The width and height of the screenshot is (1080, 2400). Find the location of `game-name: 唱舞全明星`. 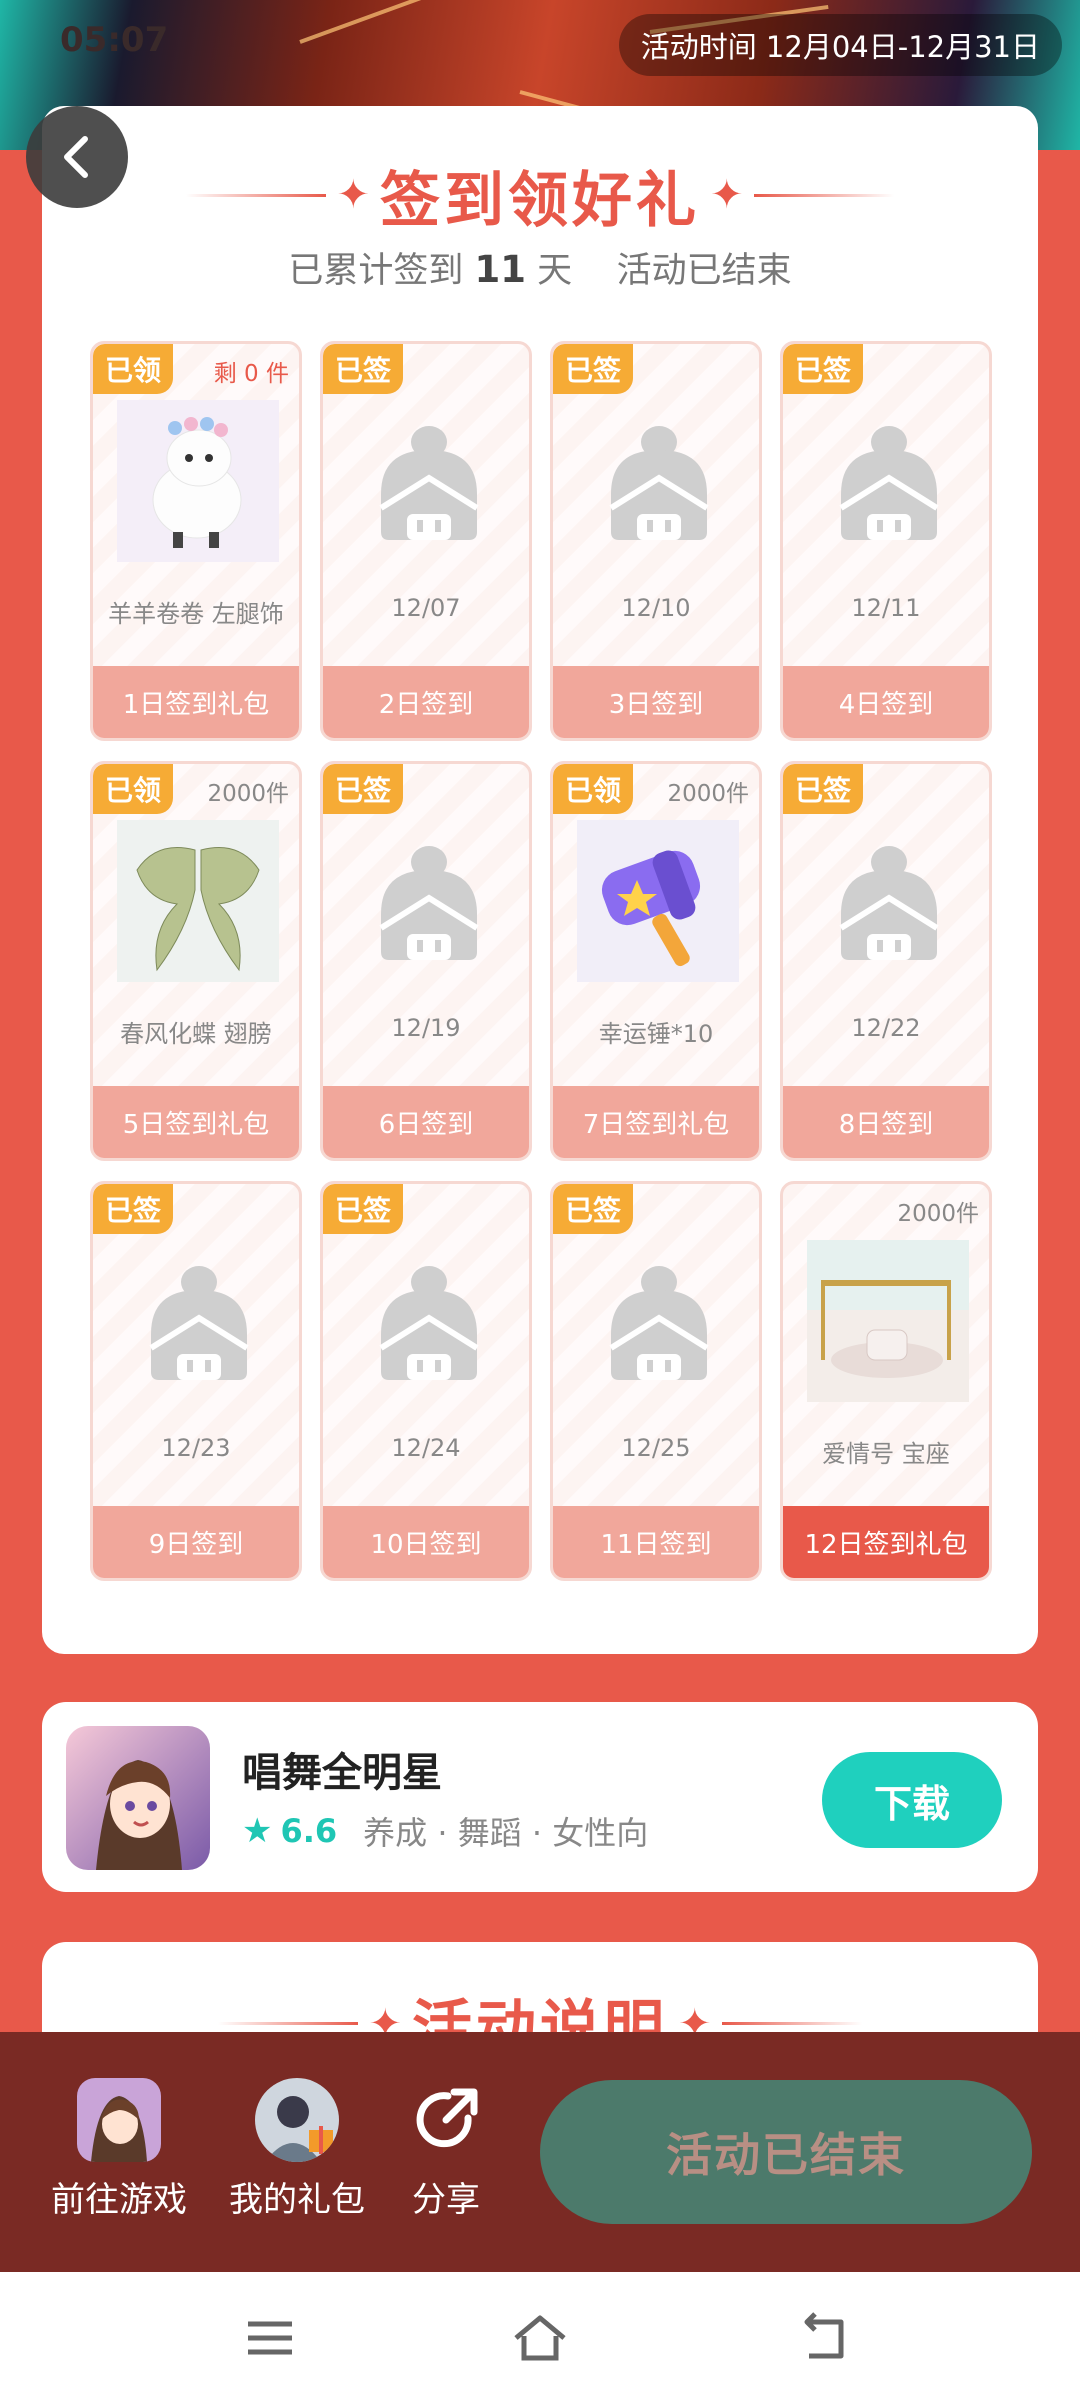

game-name: 唱舞全明星 is located at coordinates (342, 1773).